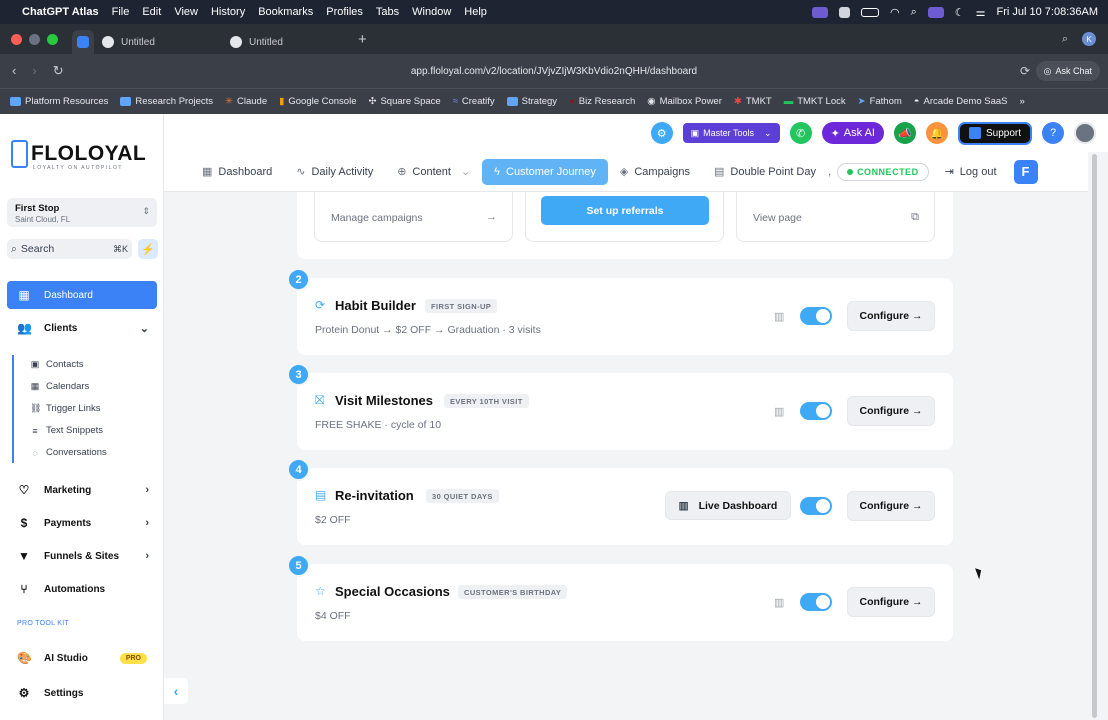 Image resolution: width=1108 pixels, height=720 pixels. I want to click on settings-gear-icon: ⚙, so click(661, 133).